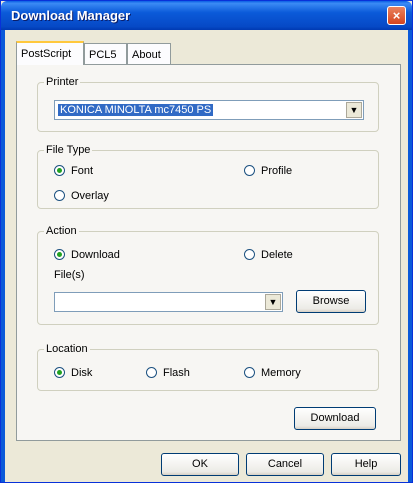 This screenshot has height=483, width=413. Describe the element at coordinates (277, 171) in the screenshot. I see `radio-label: Profile` at that location.